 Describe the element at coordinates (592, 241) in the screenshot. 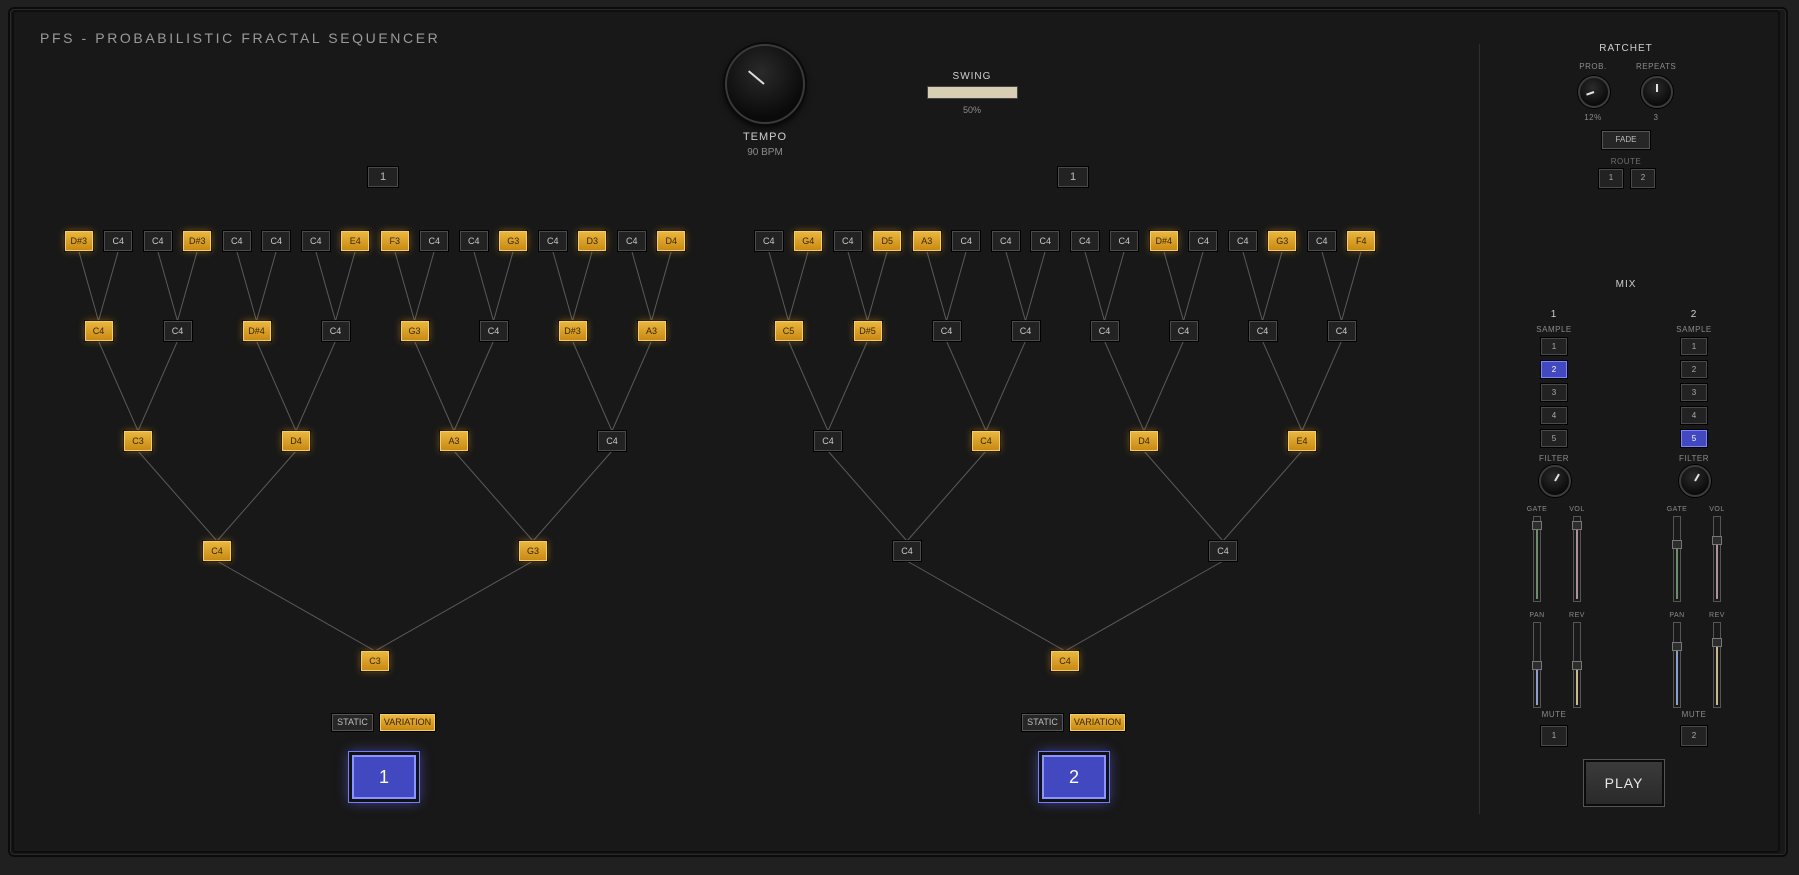

I see `seq1-node: D3` at that location.